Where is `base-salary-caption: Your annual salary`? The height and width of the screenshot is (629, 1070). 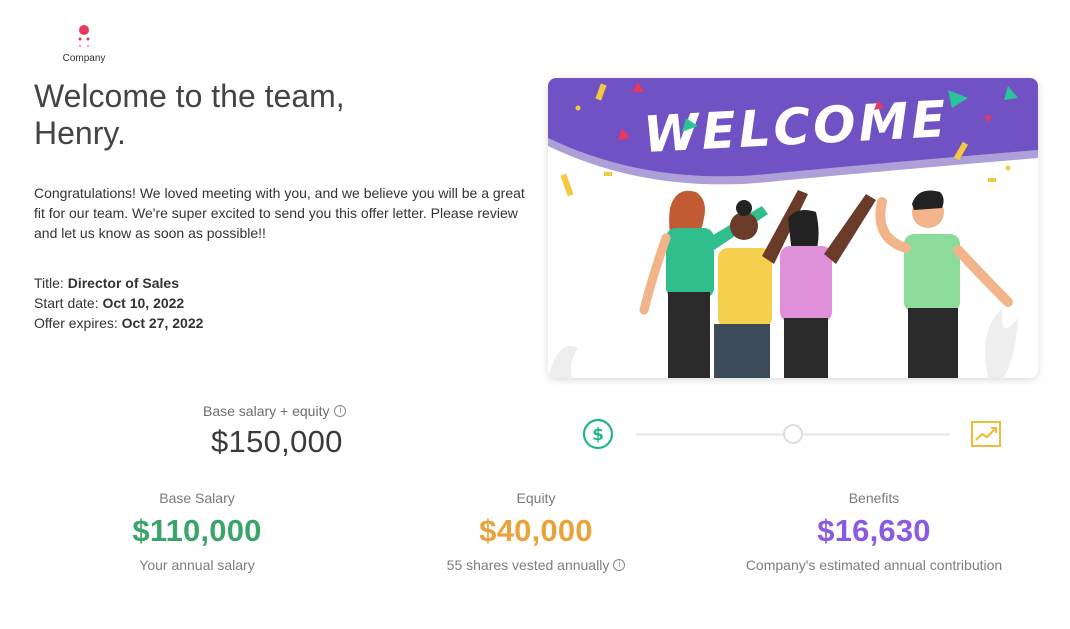
base-salary-caption: Your annual salary is located at coordinates (196, 565).